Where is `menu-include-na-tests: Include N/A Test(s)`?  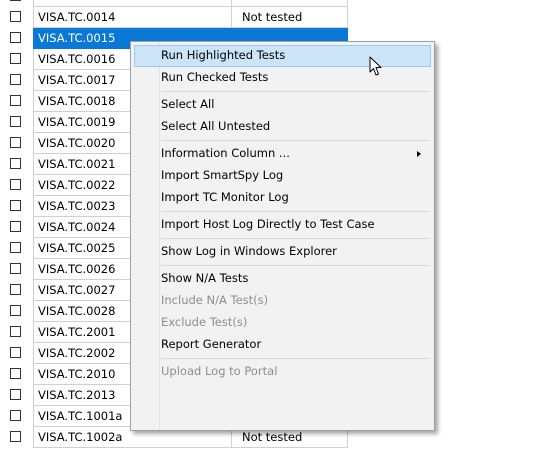
menu-include-na-tests: Include N/A Test(s) is located at coordinates (282, 301).